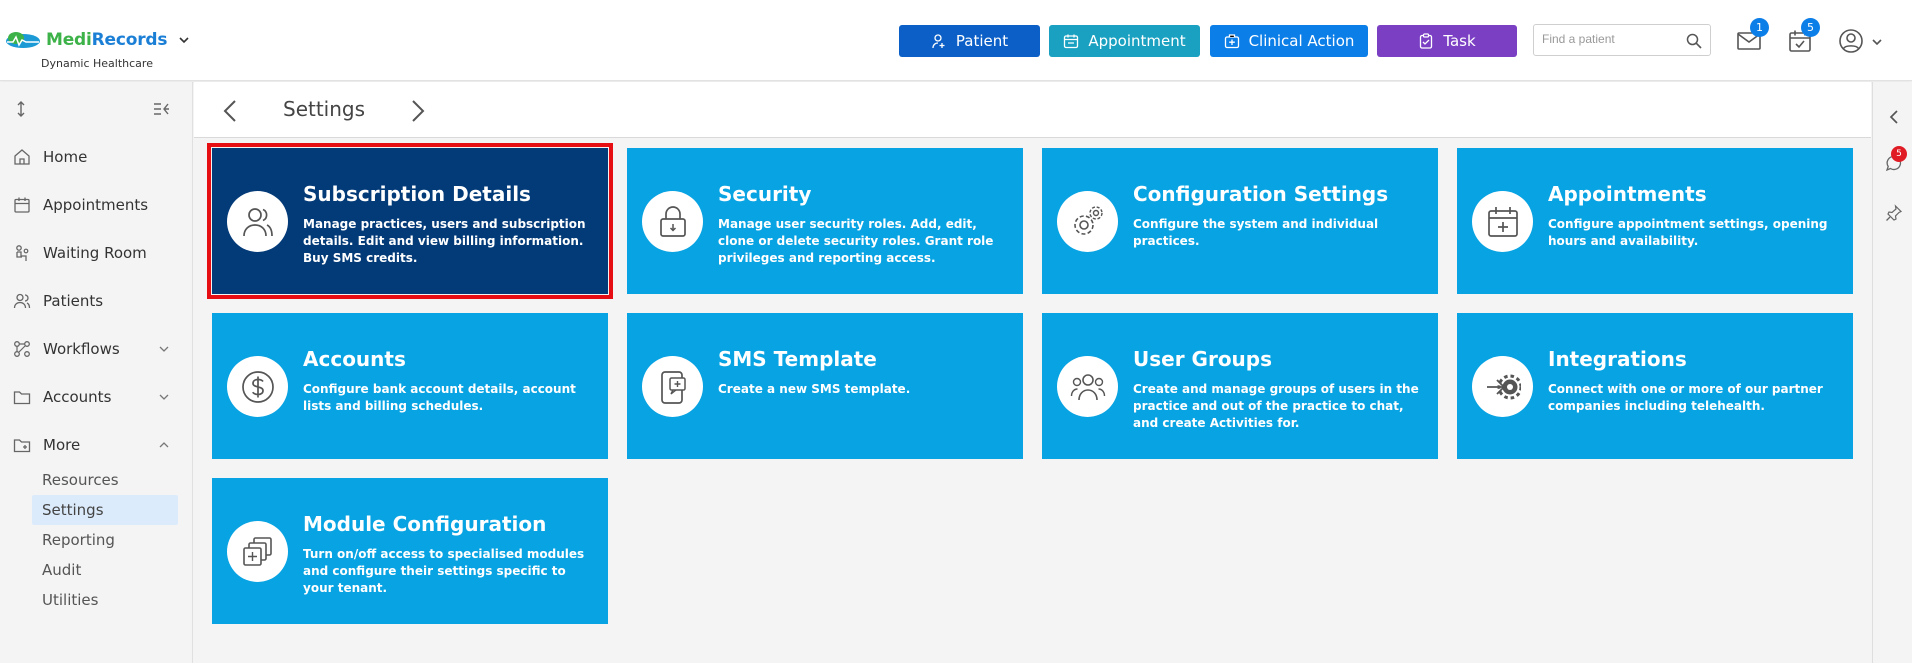 This screenshot has height=663, width=1912. I want to click on app-logo: MediRecords, so click(97, 40).